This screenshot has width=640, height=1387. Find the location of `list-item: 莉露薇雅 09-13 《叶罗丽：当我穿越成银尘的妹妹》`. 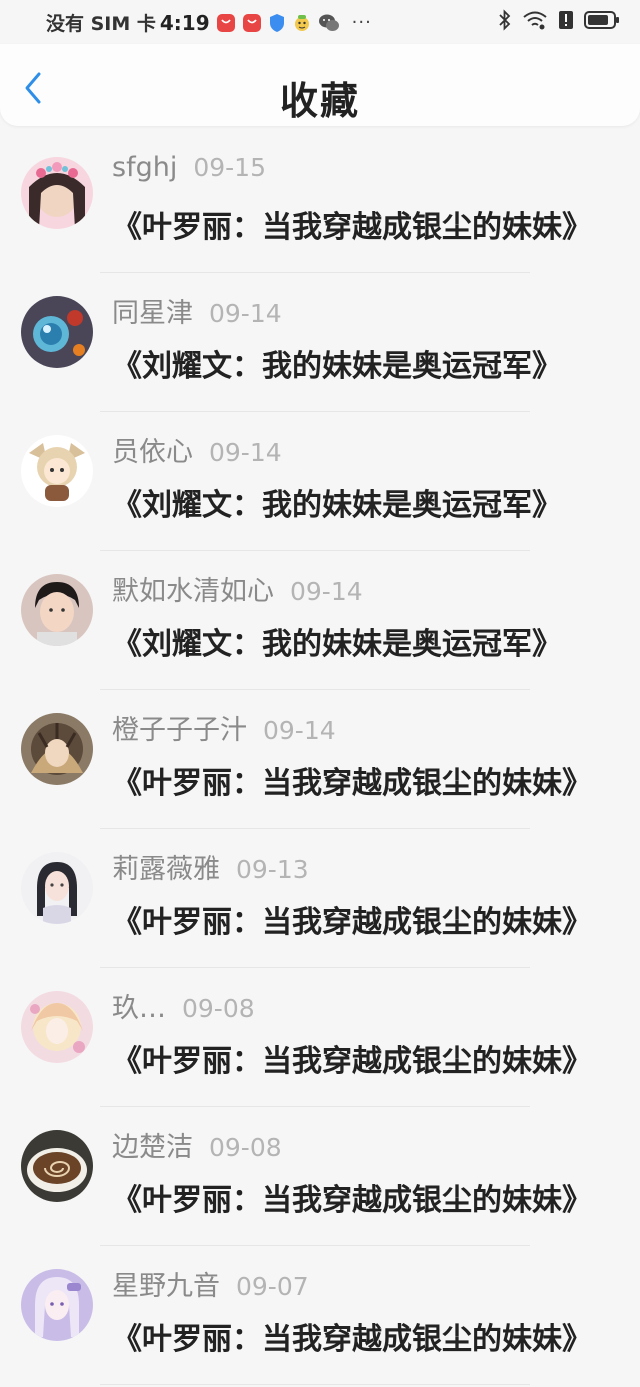

list-item: 莉露薇雅 09-13 《叶罗丽：当我穿越成银尘的妹妹》 is located at coordinates (320, 898).